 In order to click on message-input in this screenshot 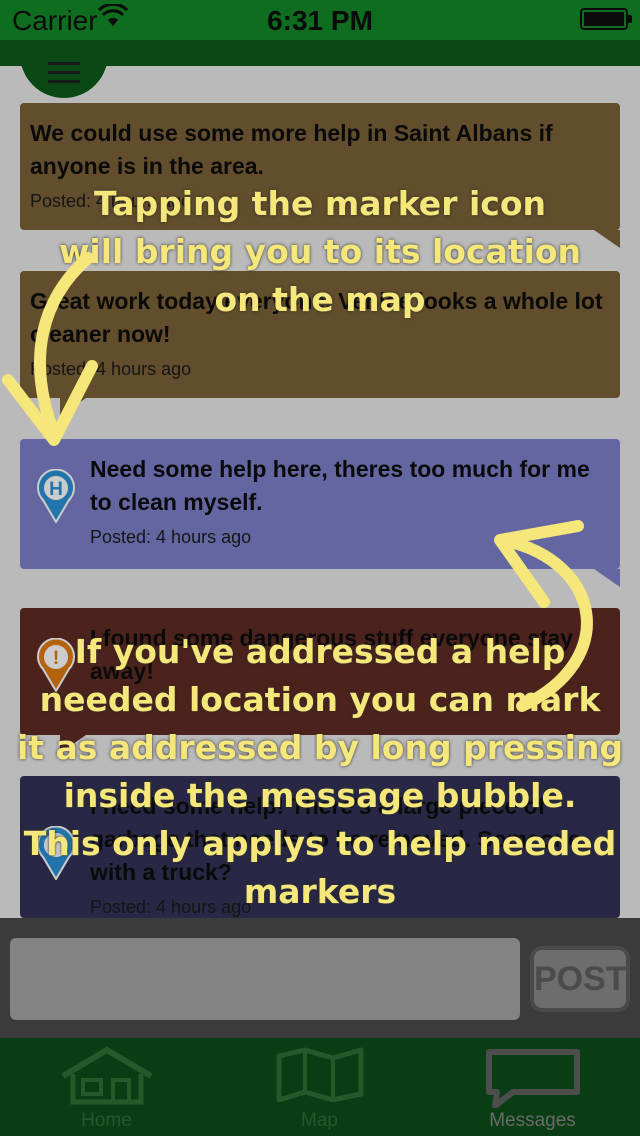, I will do `click(265, 979)`.